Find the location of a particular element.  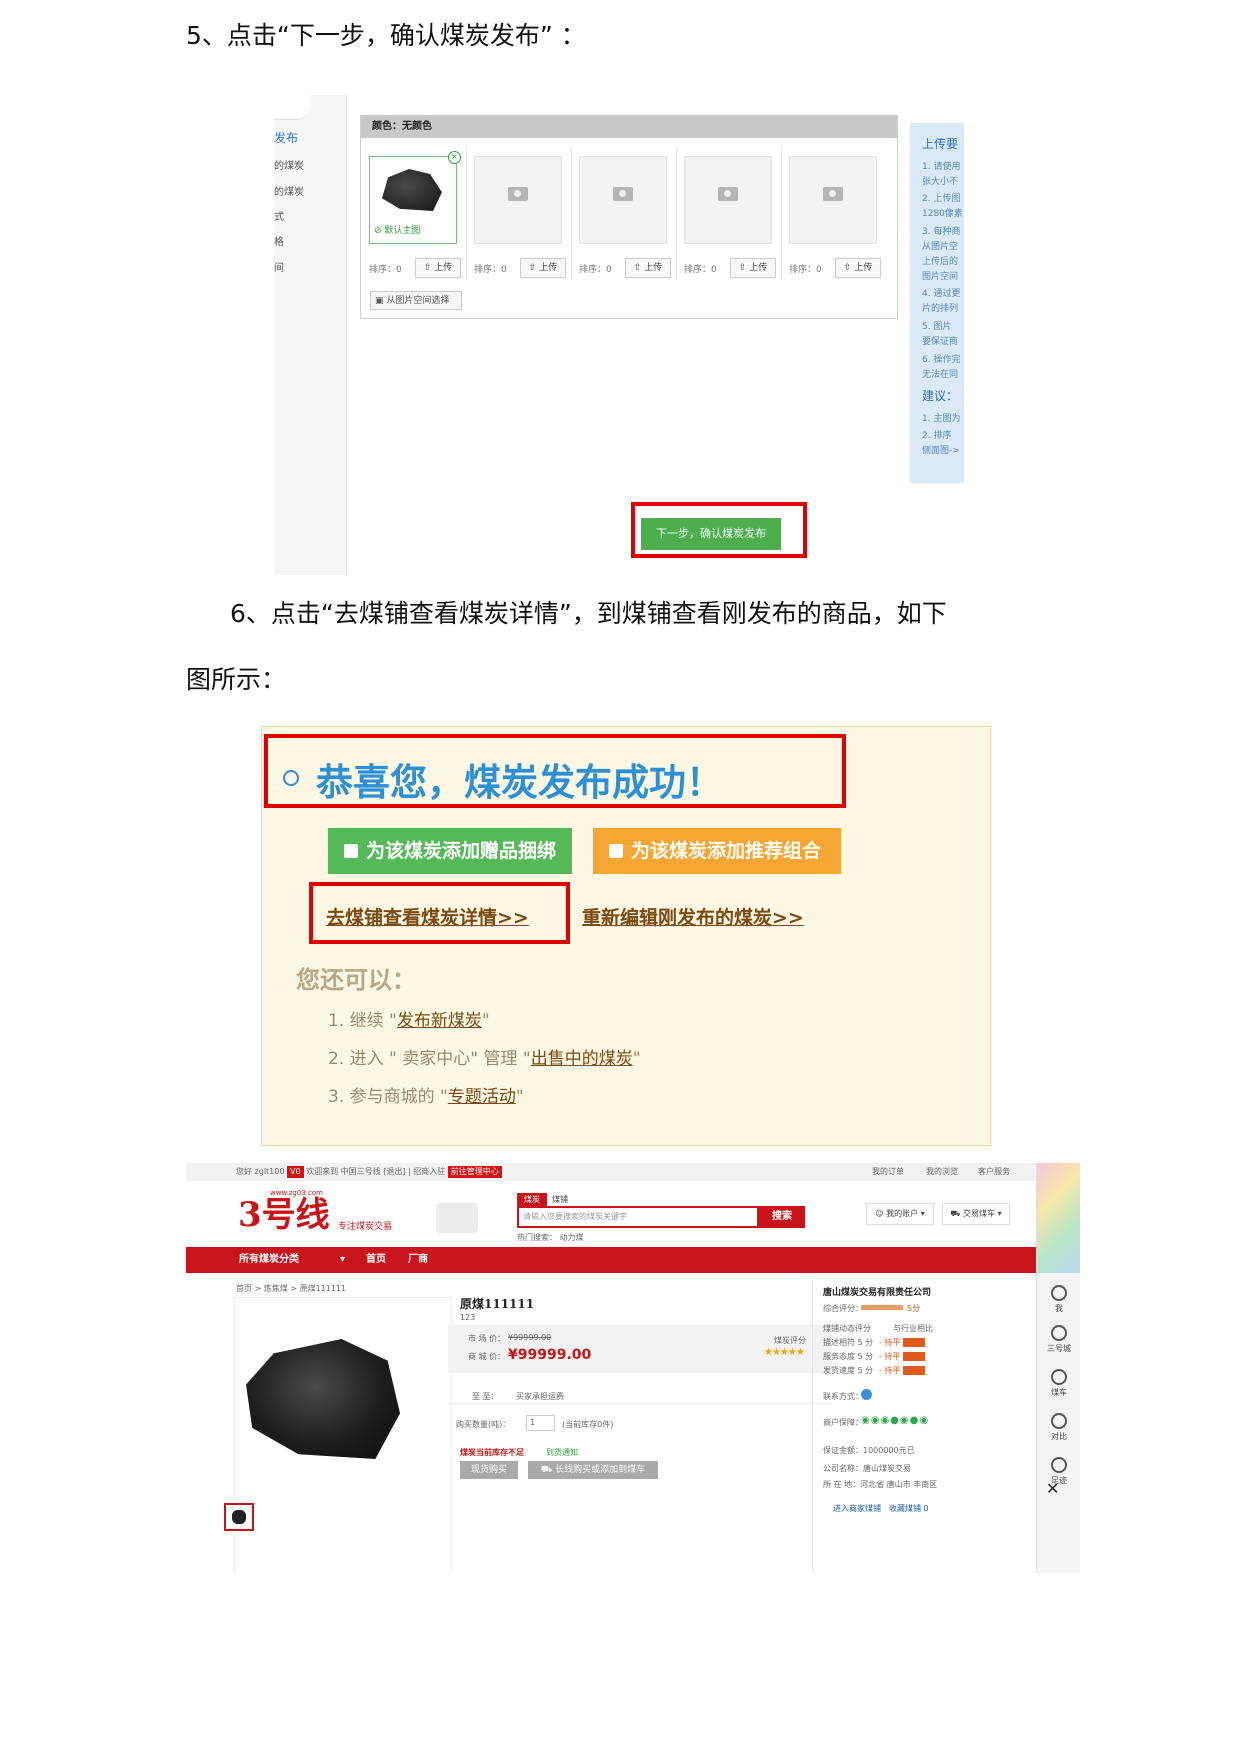

gift-icon is located at coordinates (351, 851).